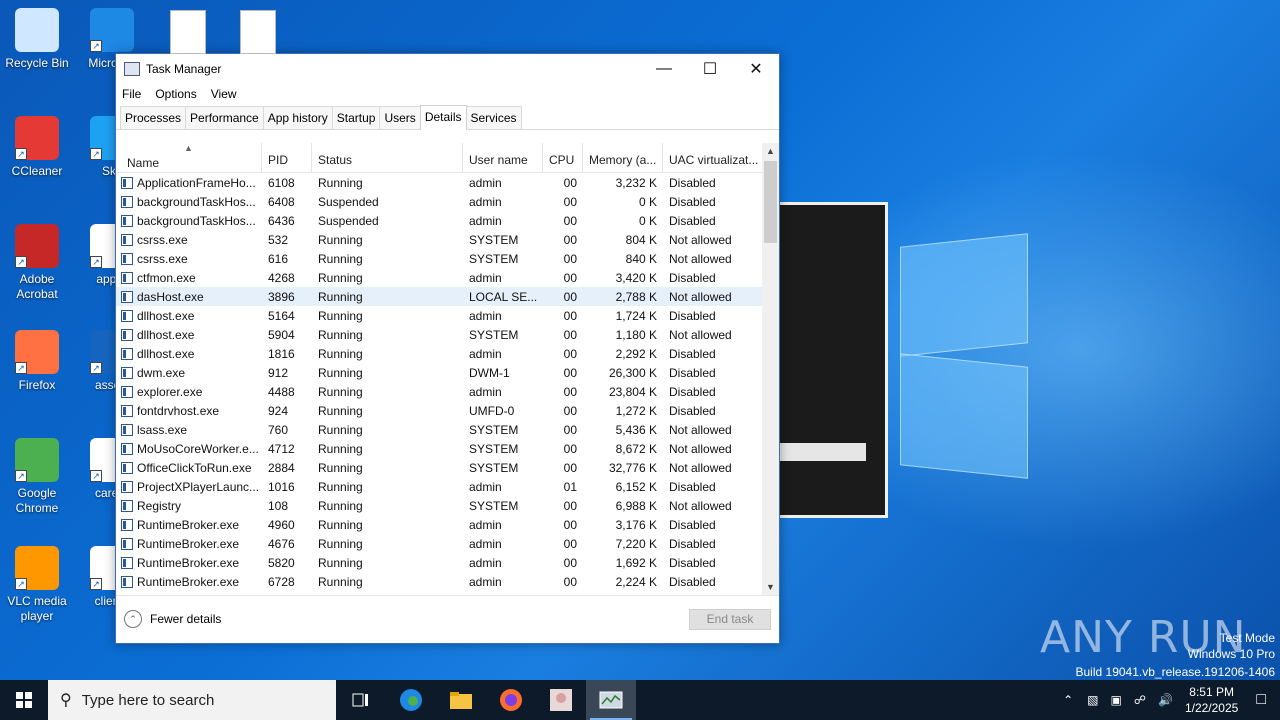  What do you see at coordinates (461, 700) in the screenshot?
I see `file-explorer-icon` at bounding box center [461, 700].